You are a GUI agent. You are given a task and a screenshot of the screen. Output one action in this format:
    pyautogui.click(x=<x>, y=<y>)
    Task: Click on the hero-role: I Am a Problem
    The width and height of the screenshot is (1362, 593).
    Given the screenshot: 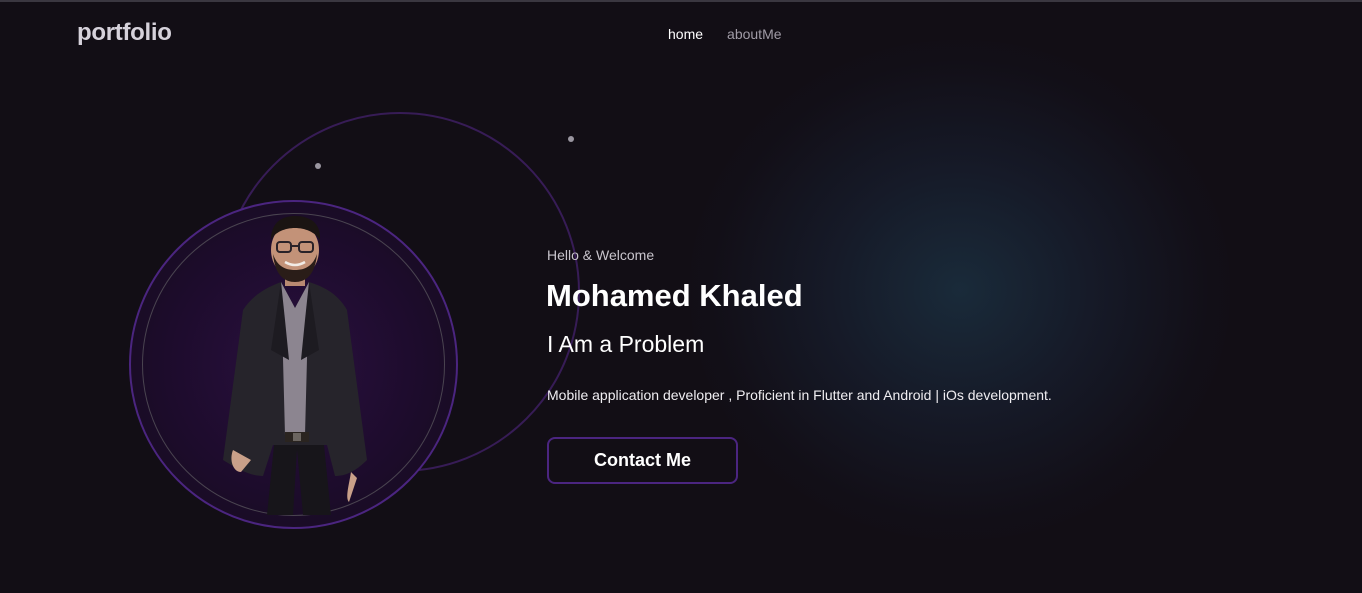 What is the action you would take?
    pyautogui.click(x=626, y=344)
    